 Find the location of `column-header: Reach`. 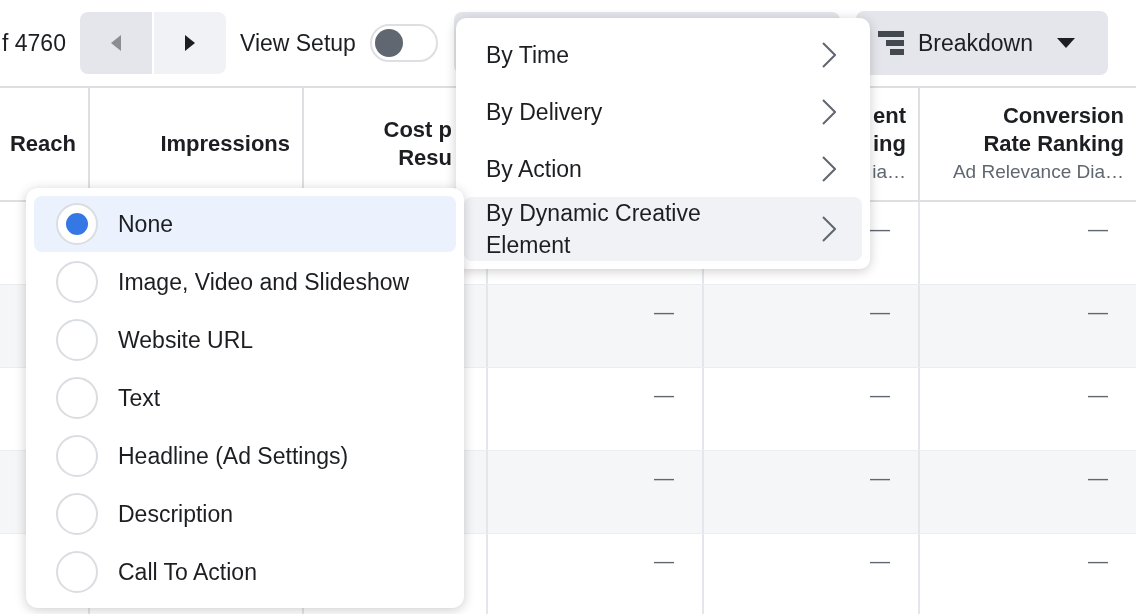

column-header: Reach is located at coordinates (42, 144).